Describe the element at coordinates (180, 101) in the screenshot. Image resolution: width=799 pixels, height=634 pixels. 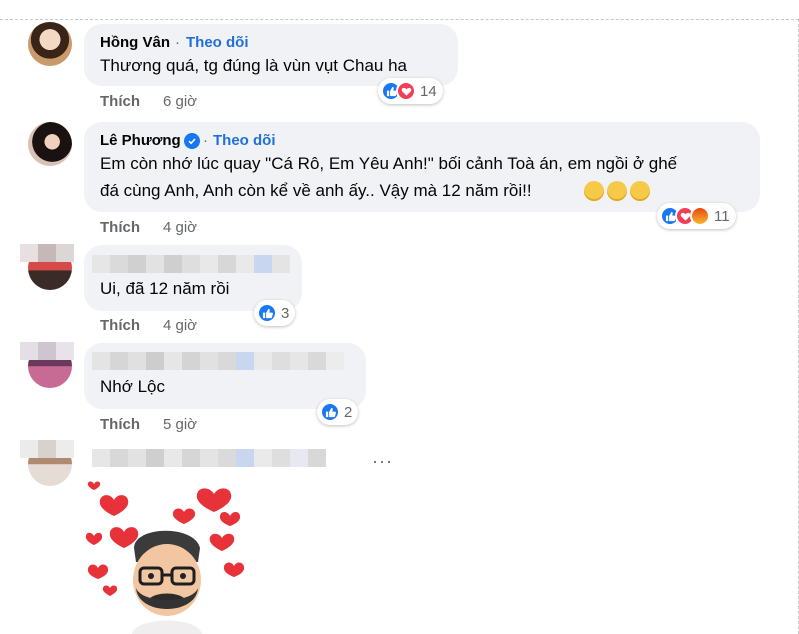
I see `comment-time: 6 giờ` at that location.